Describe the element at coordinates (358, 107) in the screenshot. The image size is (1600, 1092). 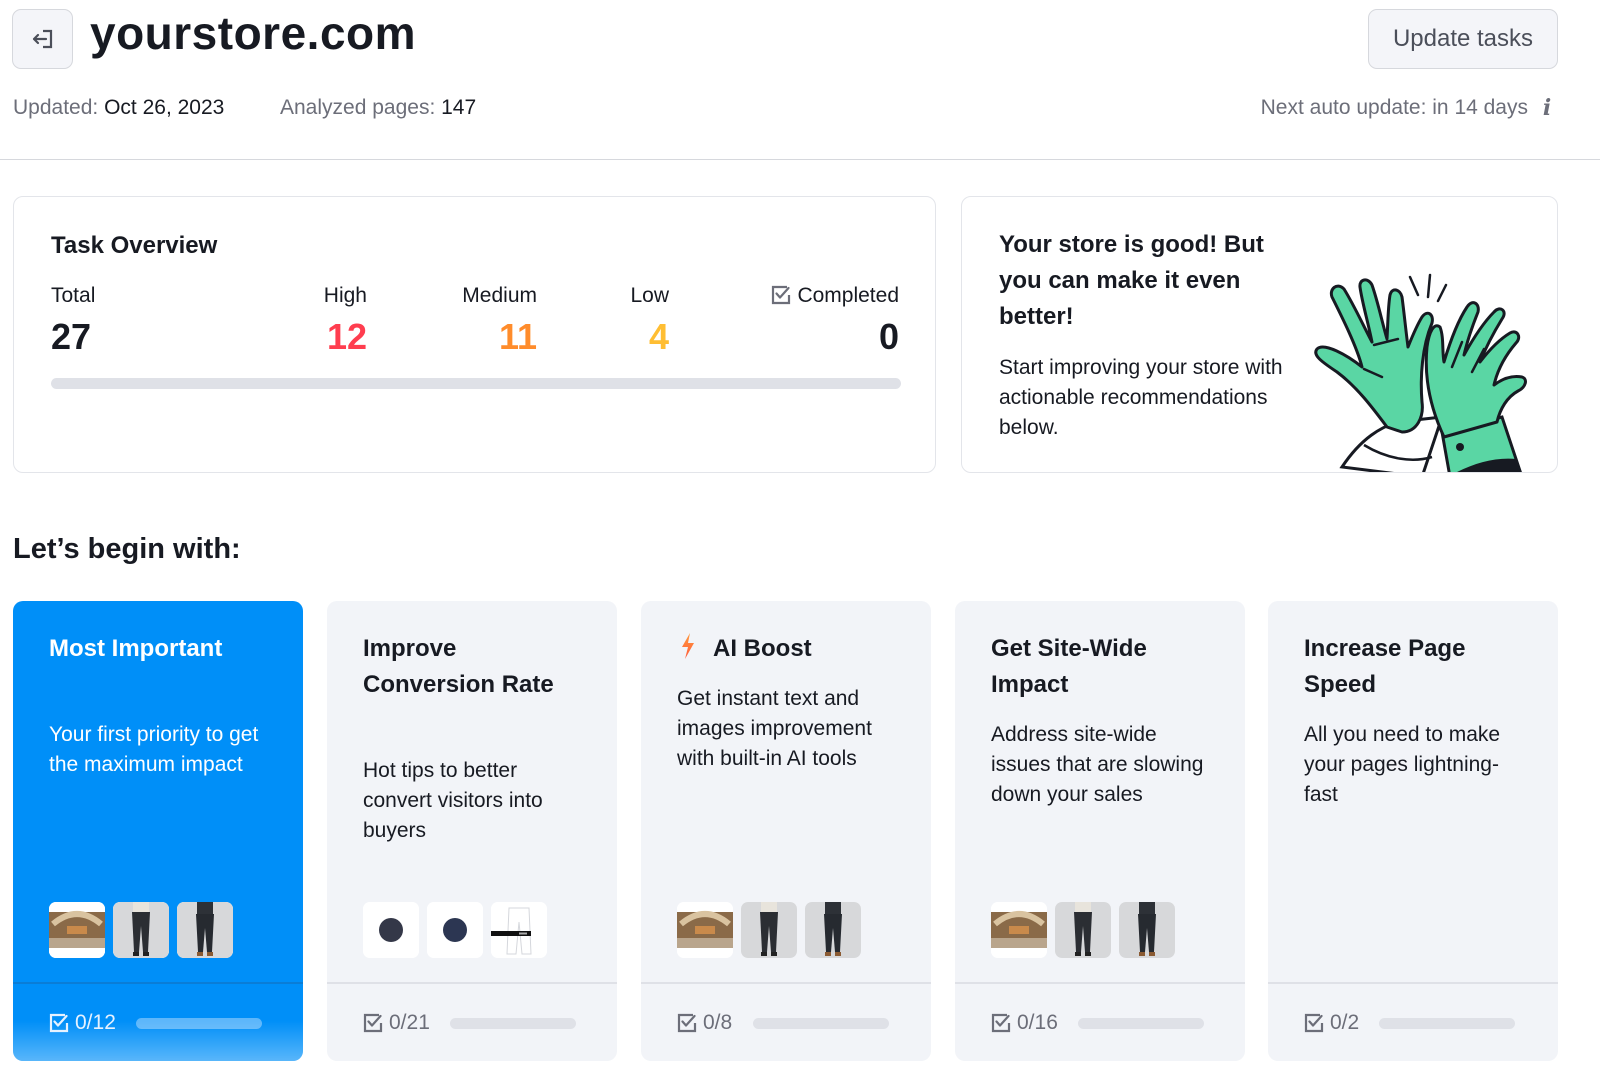
I see `analyzed-label: Analyzed pages:` at that location.